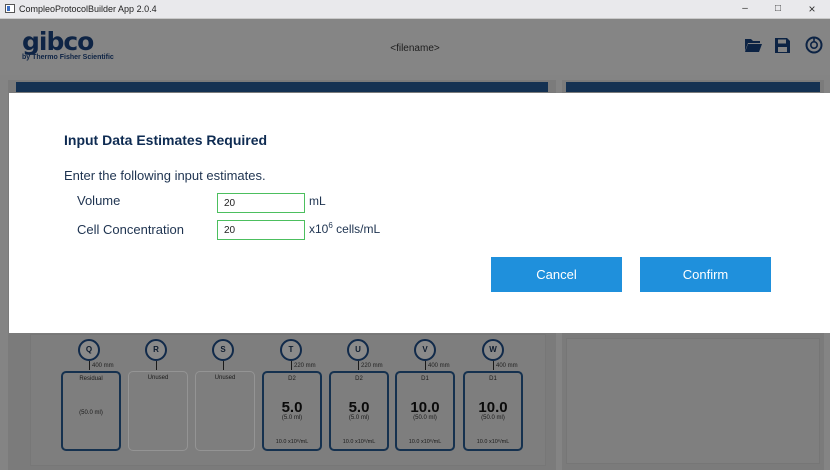  Describe the element at coordinates (358, 350) in the screenshot. I see `port-circle: U` at that location.